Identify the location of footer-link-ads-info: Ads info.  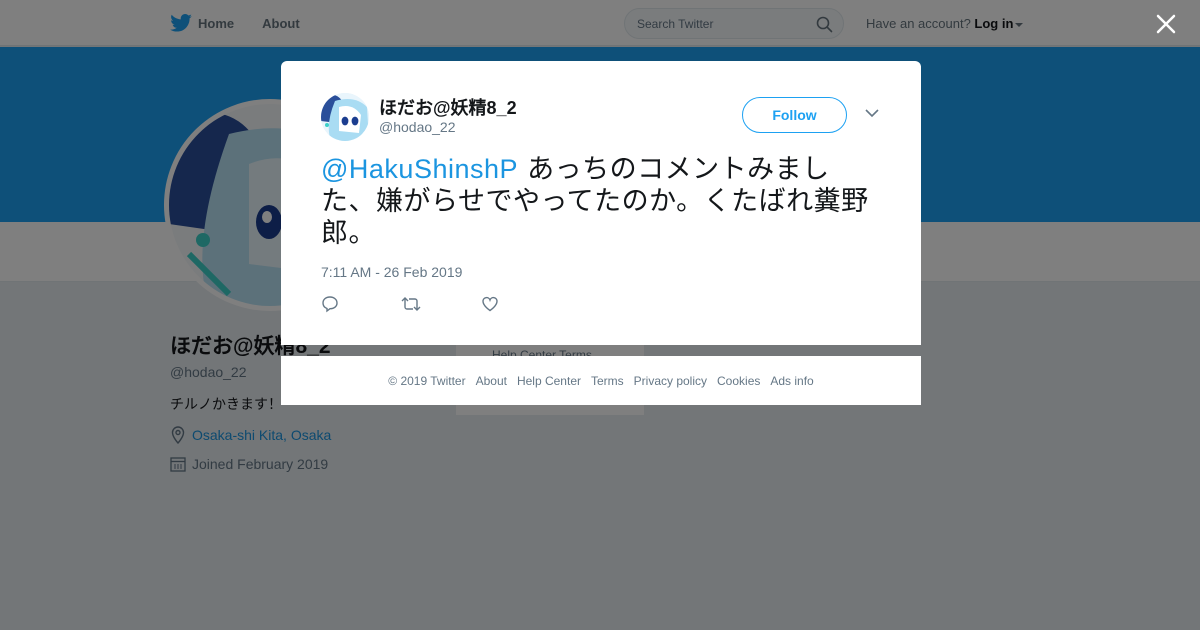
(791, 381).